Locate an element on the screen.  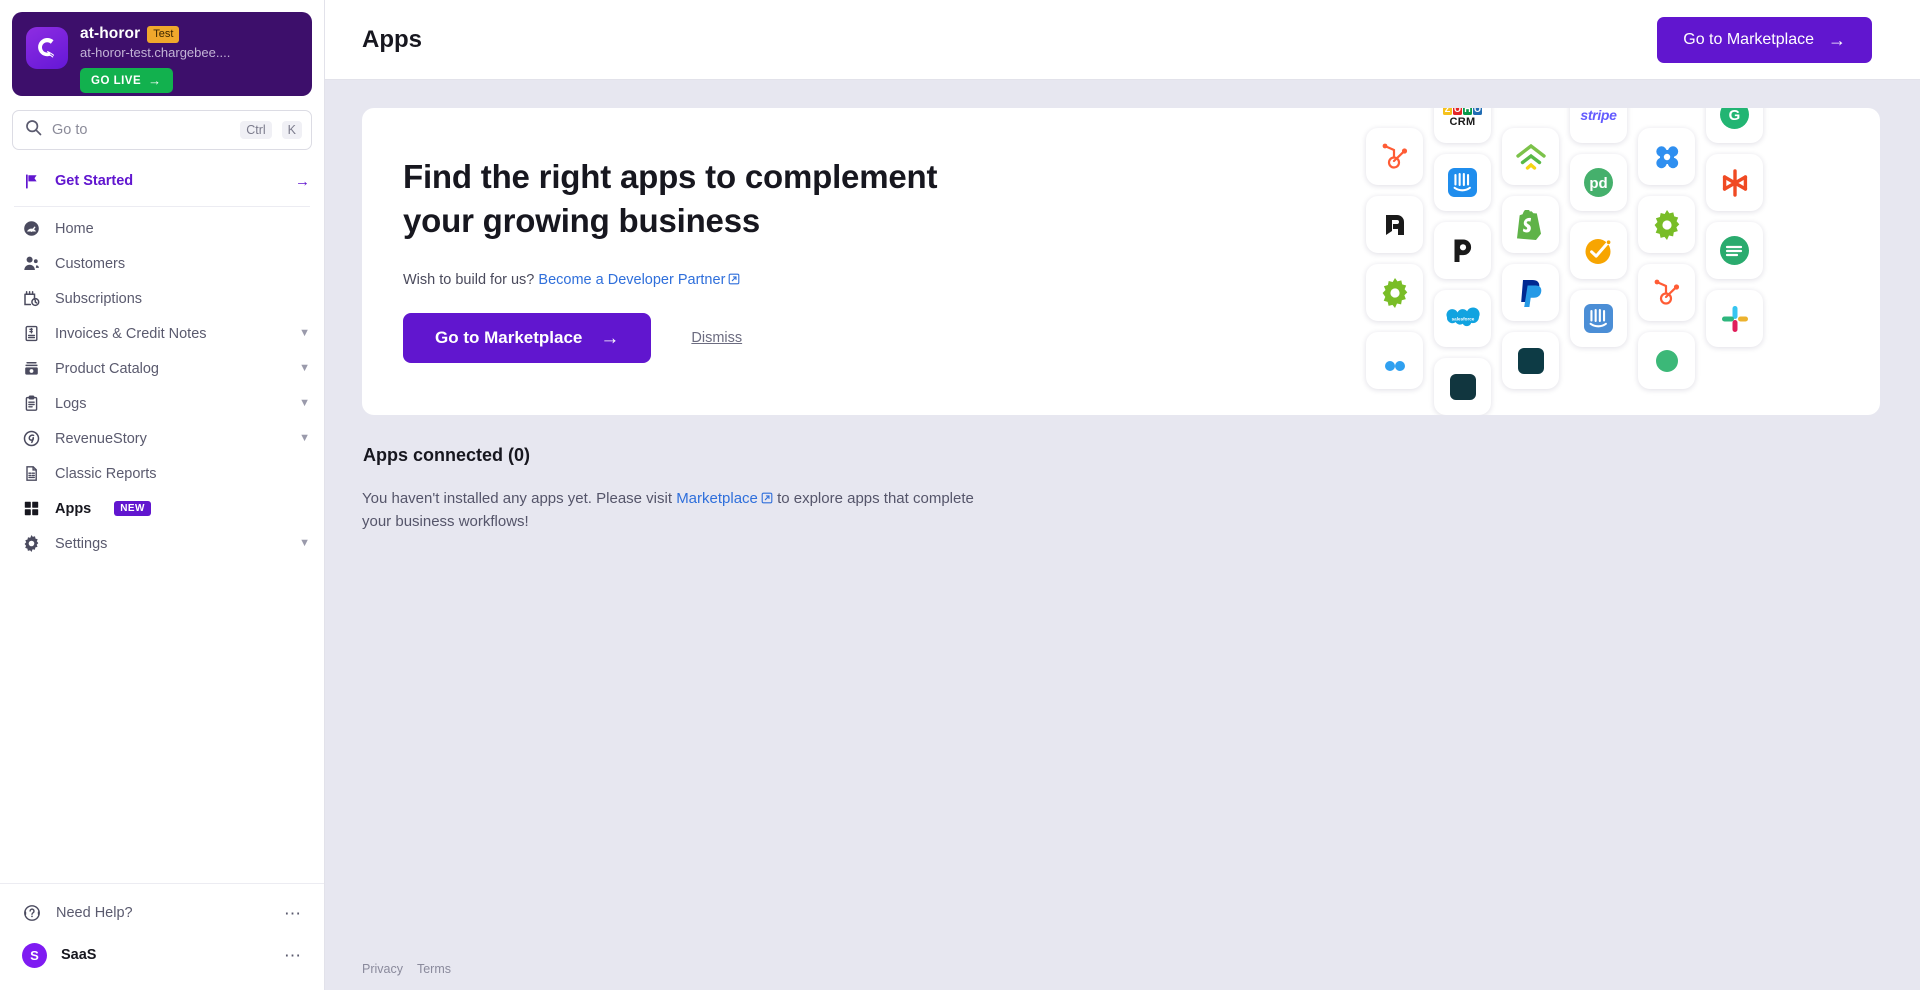
sidebar-footer: Need Help? ⋯ S SaaS ⋯ is located at coordinates (162, 936).